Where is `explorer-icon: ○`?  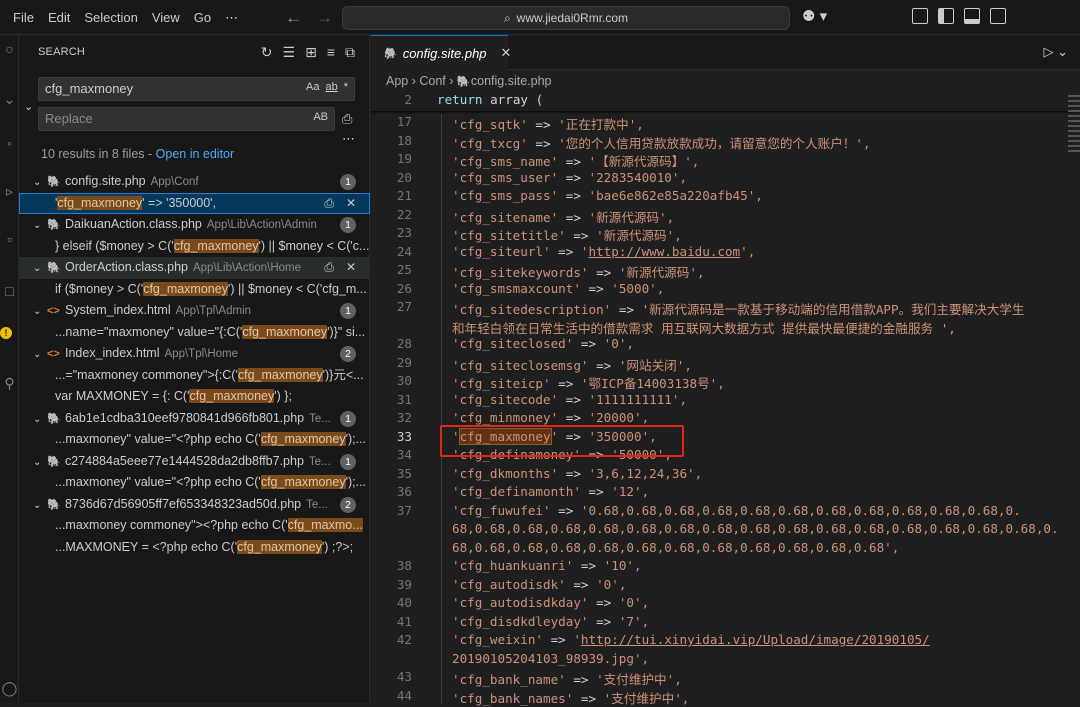
explorer-icon: ○ is located at coordinates (9, 53).